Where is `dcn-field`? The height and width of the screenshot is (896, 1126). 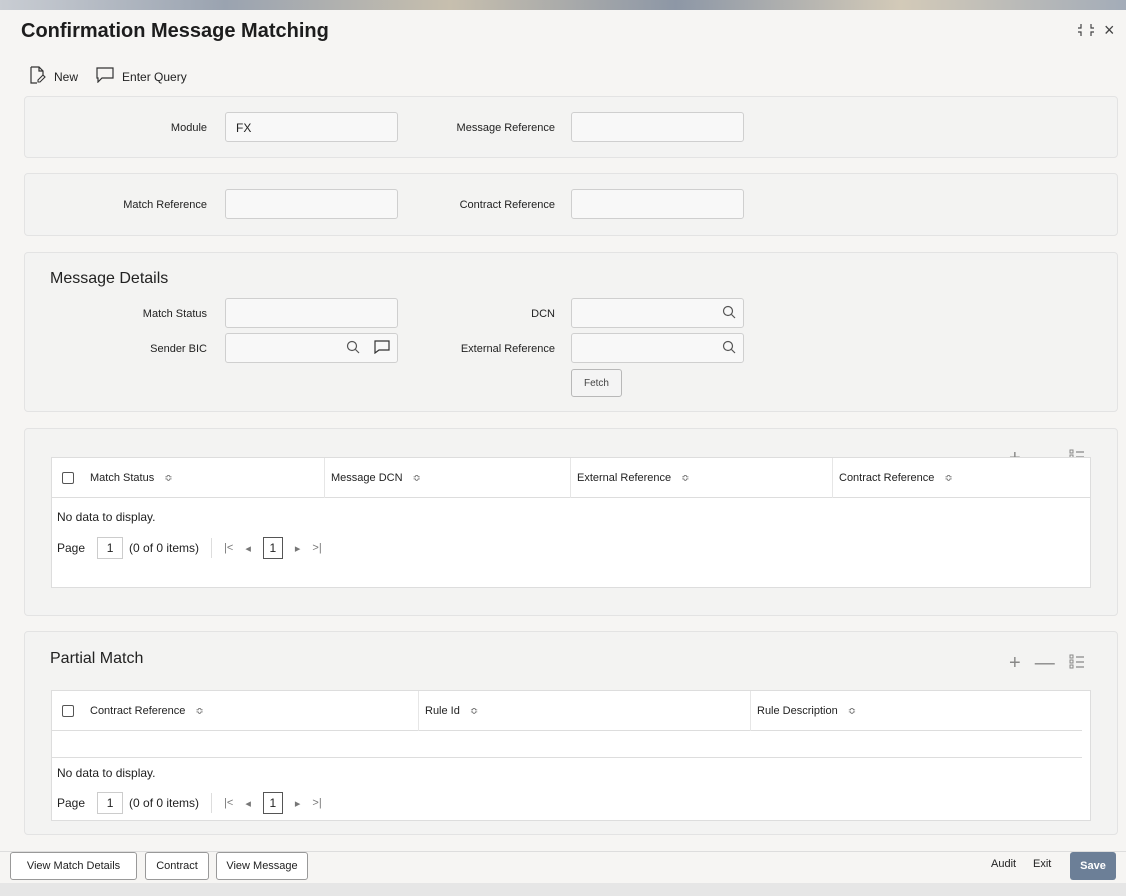 dcn-field is located at coordinates (657, 313).